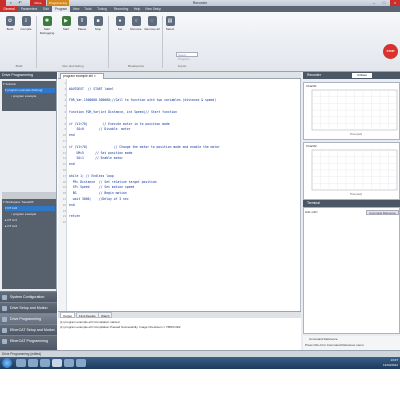  What do you see at coordinates (73, 66) in the screenshot?
I see `group-run-debug: Run and Debug` at bounding box center [73, 66].